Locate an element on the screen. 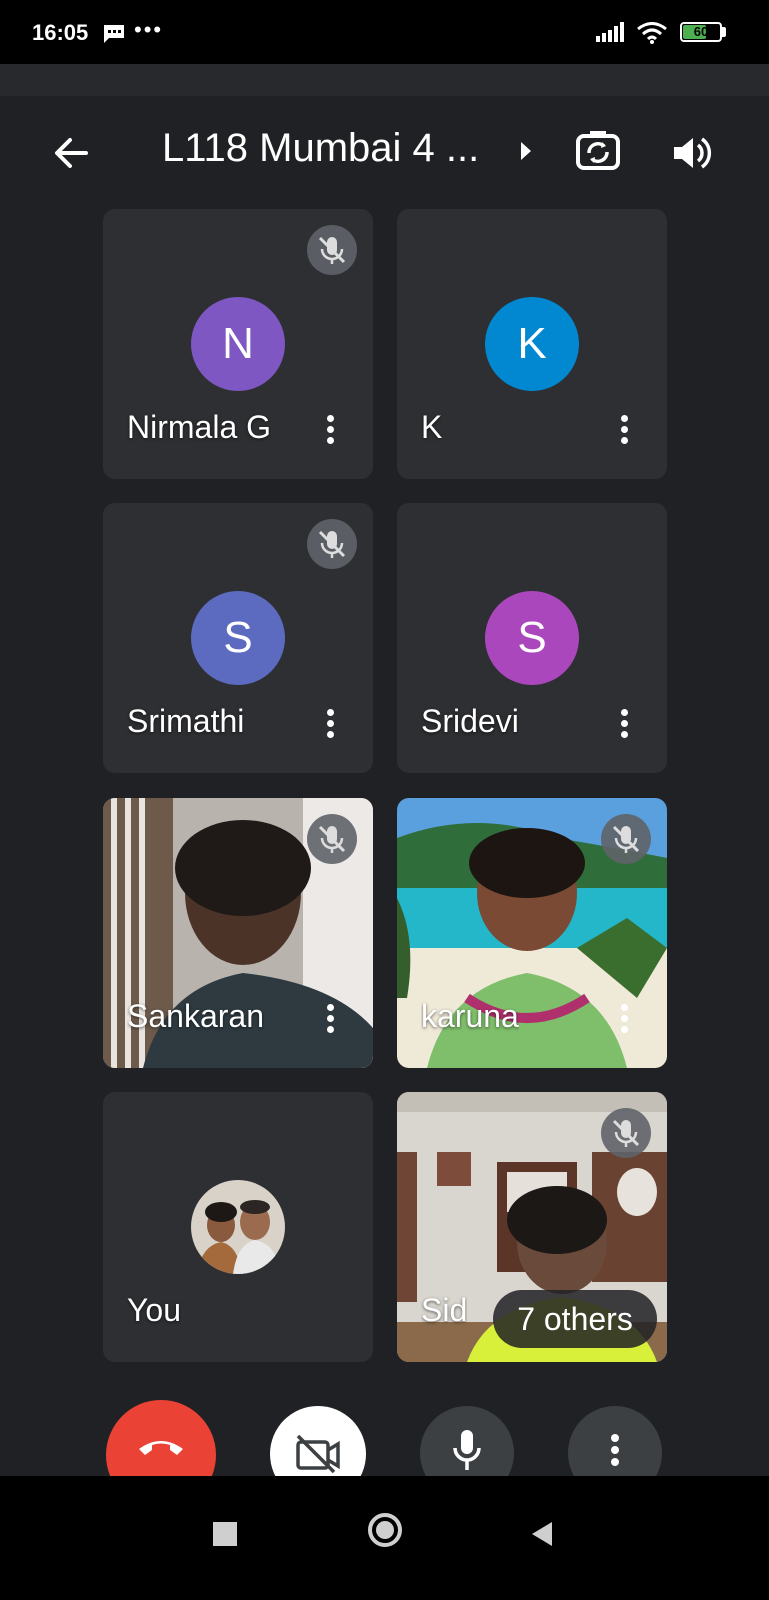 This screenshot has height=1600, width=769. end-call-icon is located at coordinates (161, 1448).